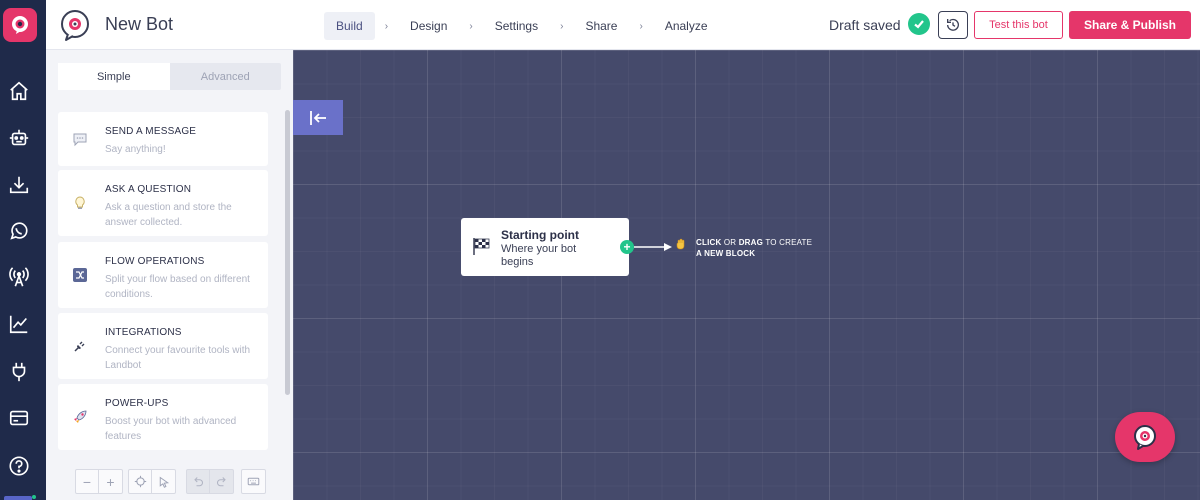 The width and height of the screenshot is (1200, 500). What do you see at coordinates (151, 131) in the screenshot?
I see `block-title: SEND A MESSAGE` at bounding box center [151, 131].